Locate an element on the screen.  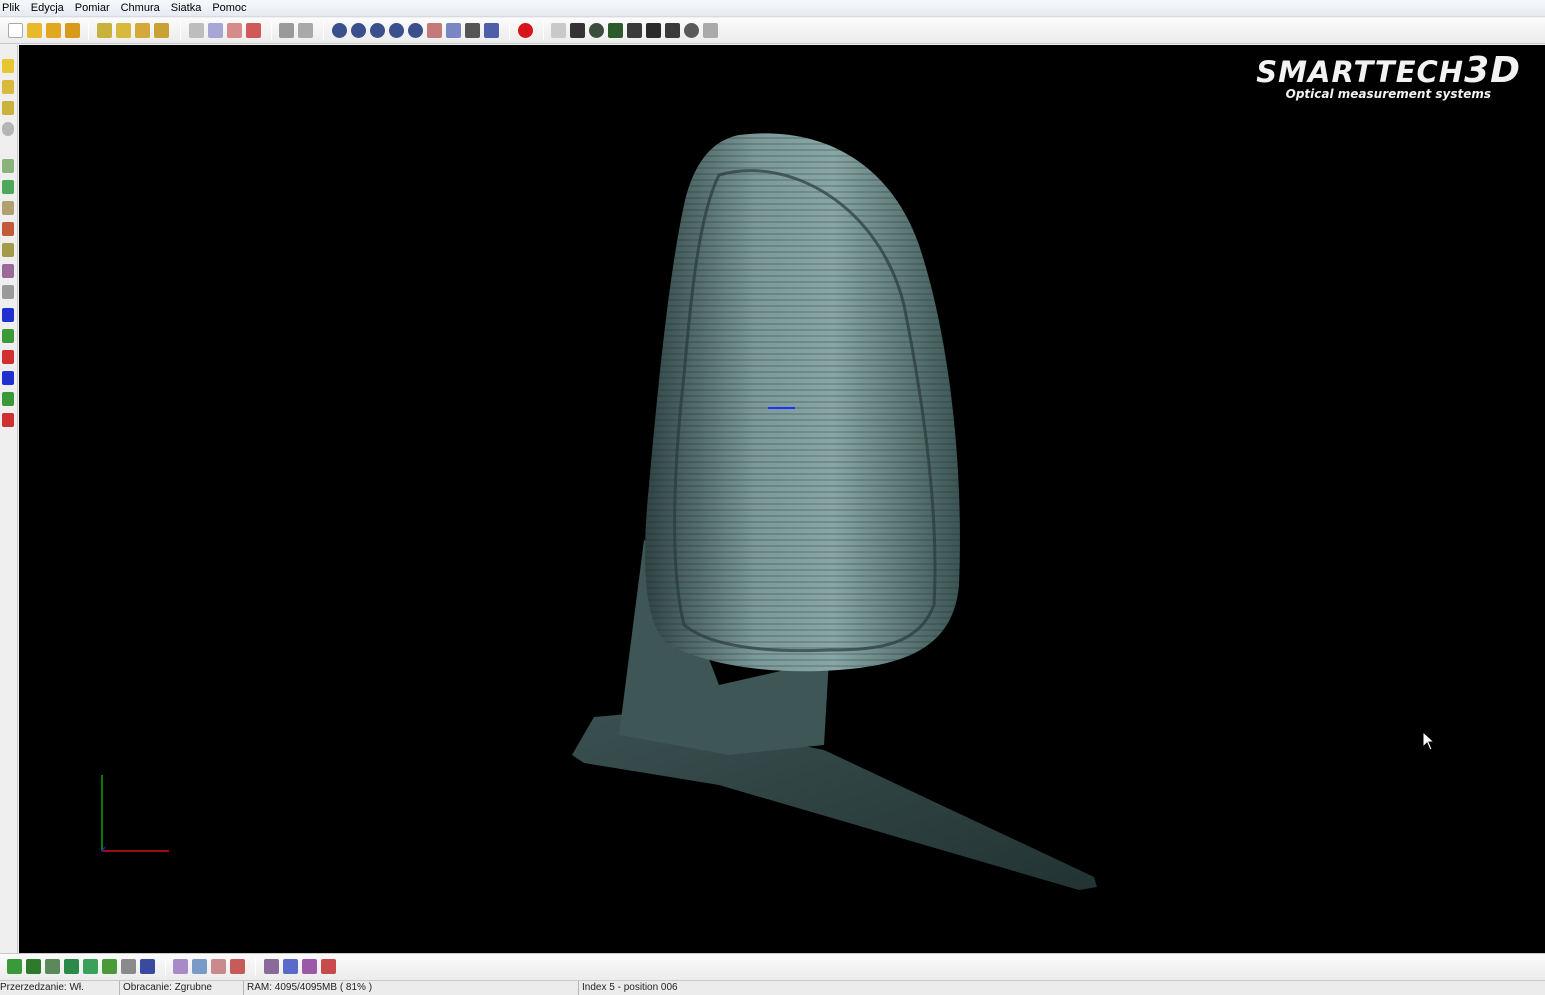
settings-icon is located at coordinates (634, 30).